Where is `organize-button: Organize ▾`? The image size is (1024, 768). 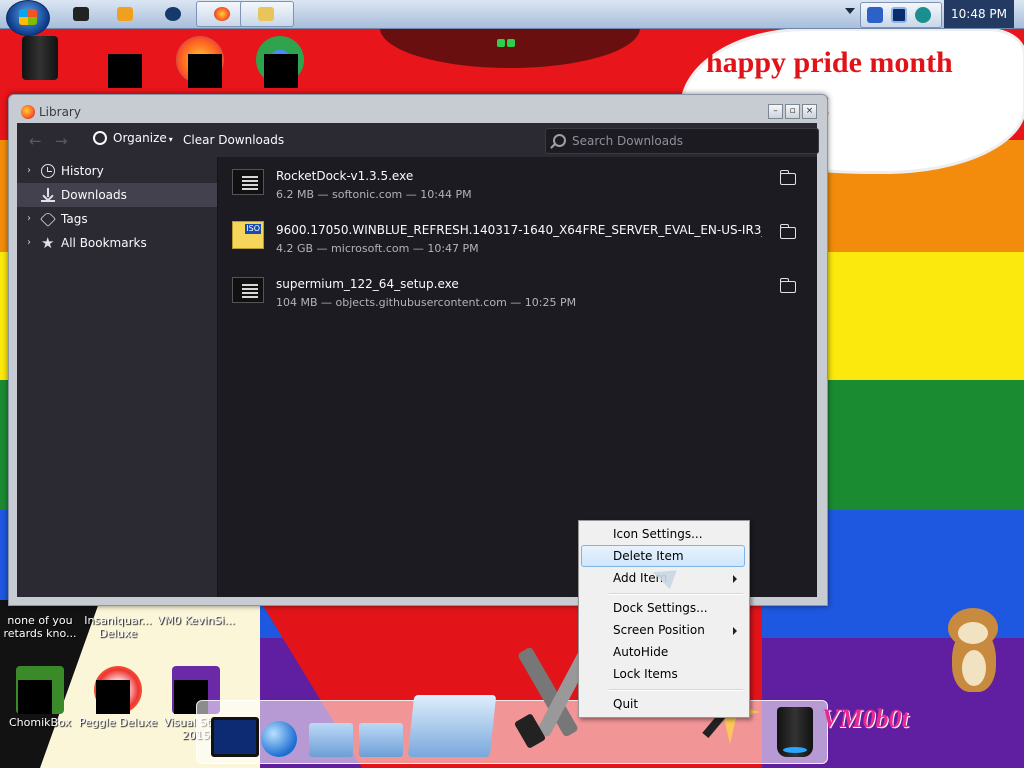
organize-button: Organize ▾ is located at coordinates (133, 138).